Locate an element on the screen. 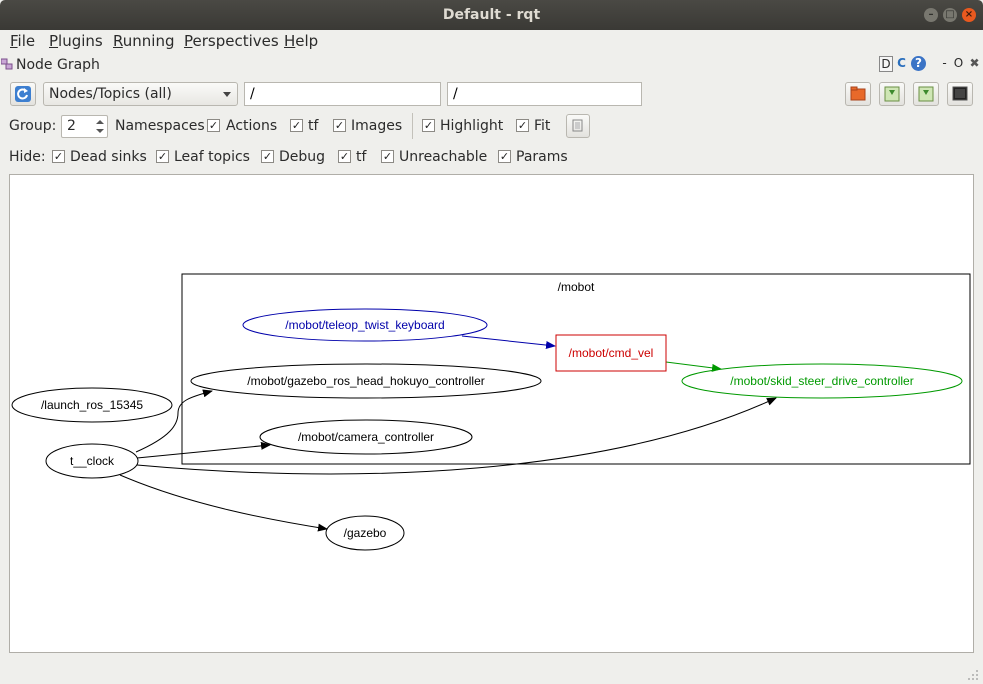 The image size is (983, 684). open-file-icon is located at coordinates (858, 93).